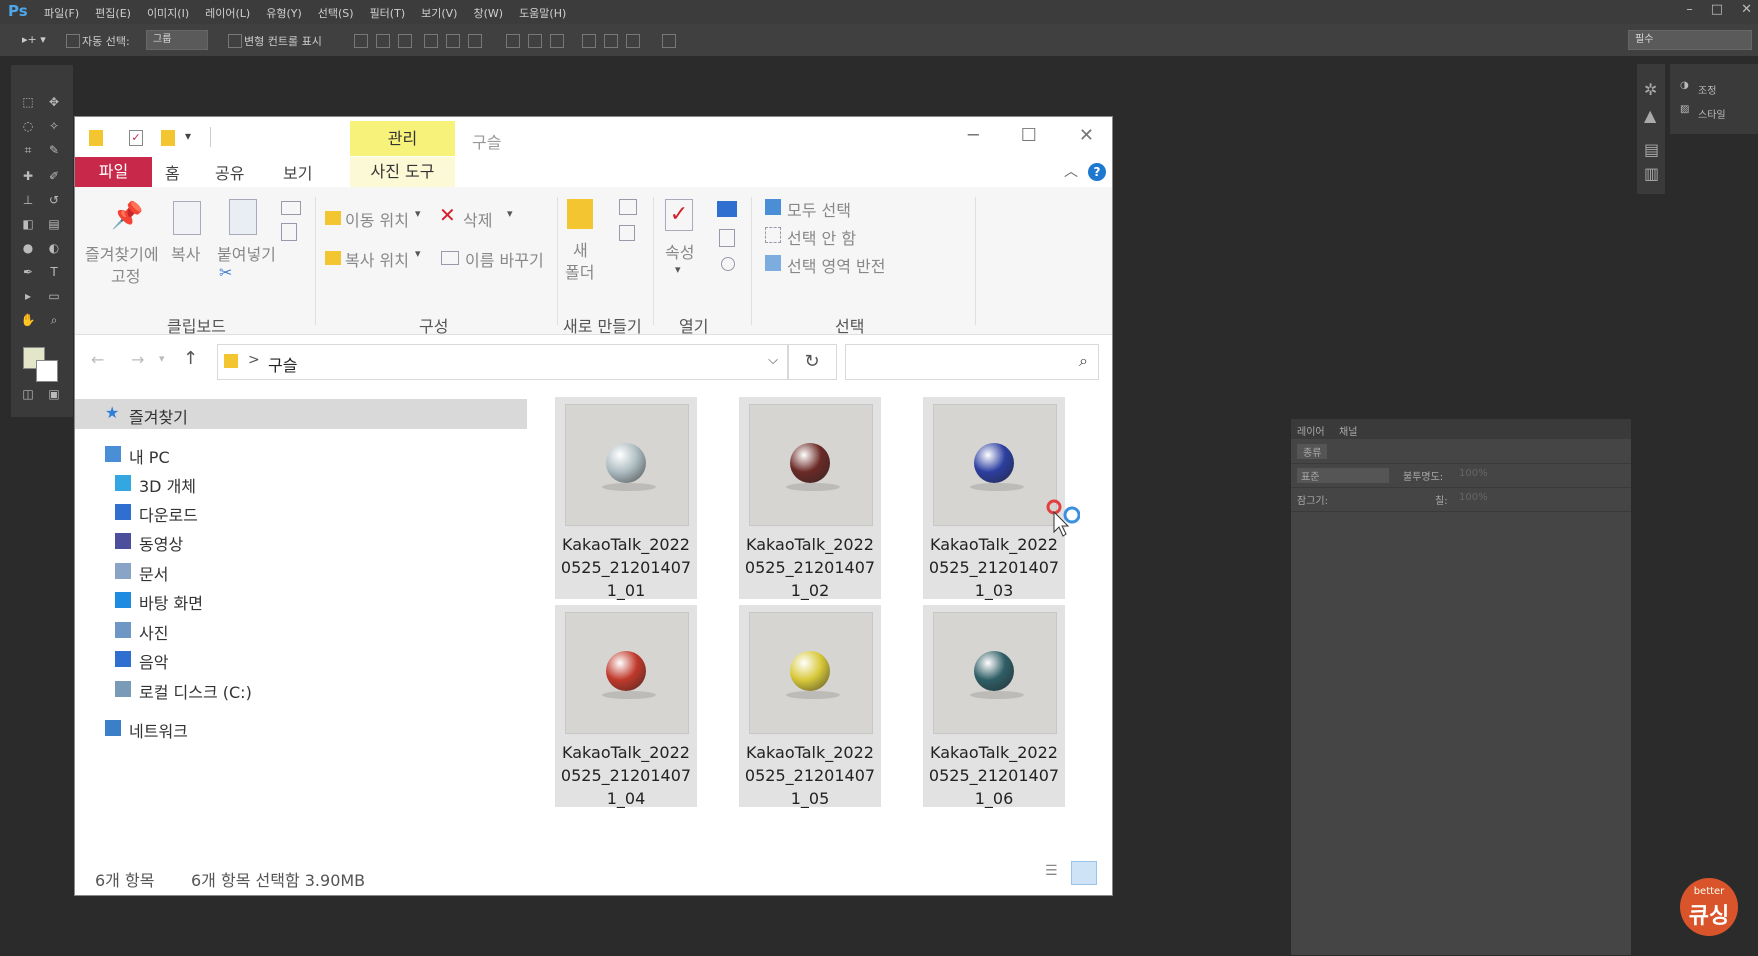 The image size is (1758, 956). I want to click on large-icons-view-icon, so click(1084, 873).